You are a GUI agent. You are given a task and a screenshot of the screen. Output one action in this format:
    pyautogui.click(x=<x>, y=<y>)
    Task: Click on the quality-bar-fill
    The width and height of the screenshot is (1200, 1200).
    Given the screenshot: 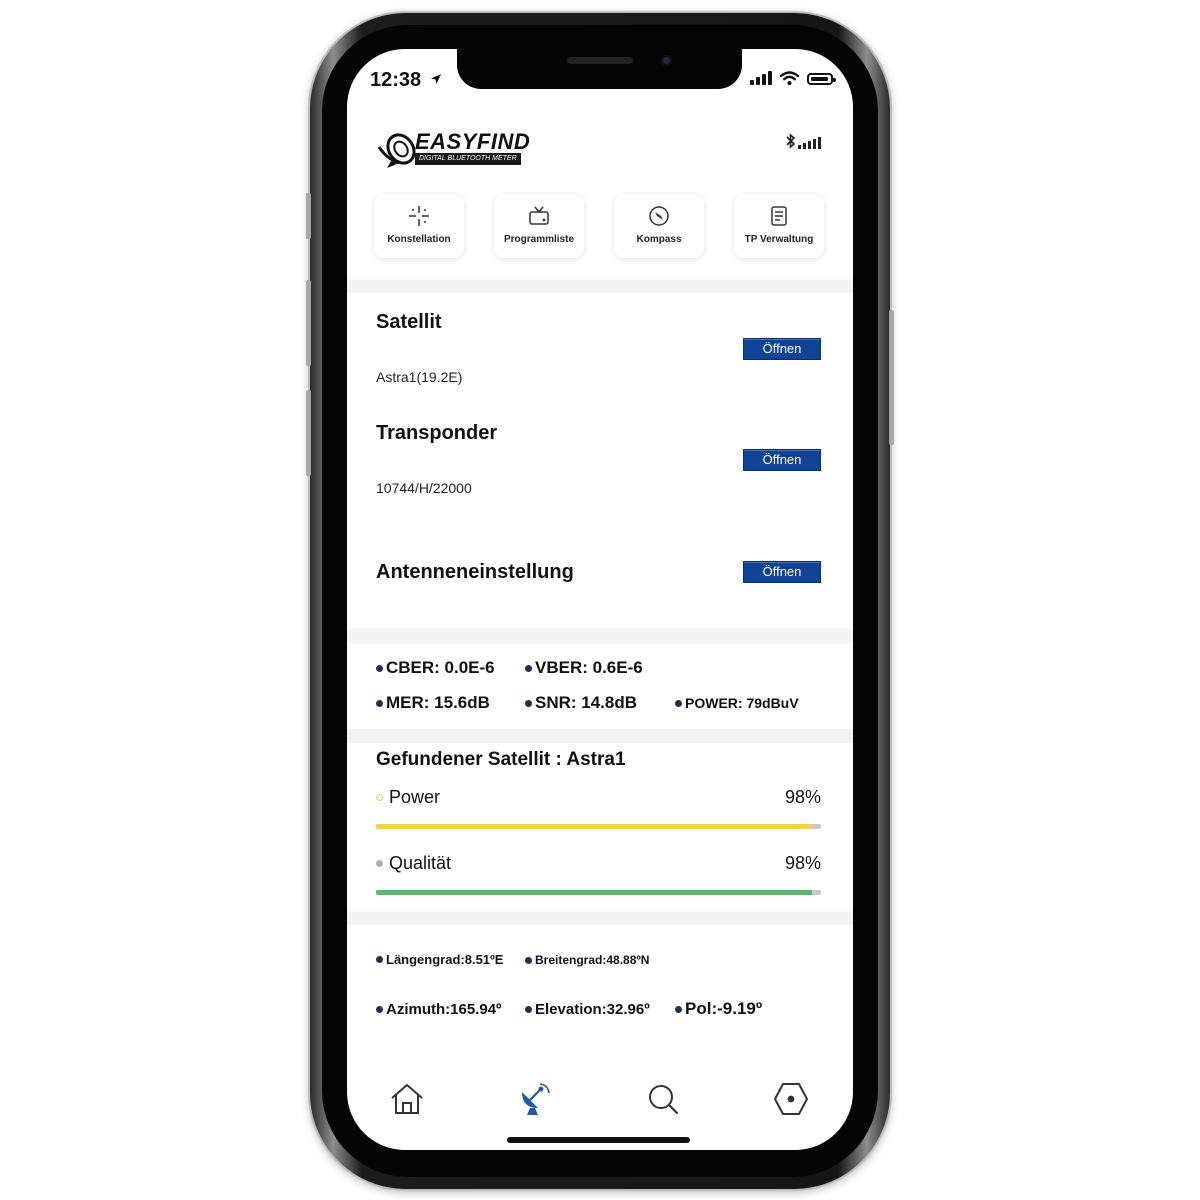 What is the action you would take?
    pyautogui.click(x=594, y=892)
    